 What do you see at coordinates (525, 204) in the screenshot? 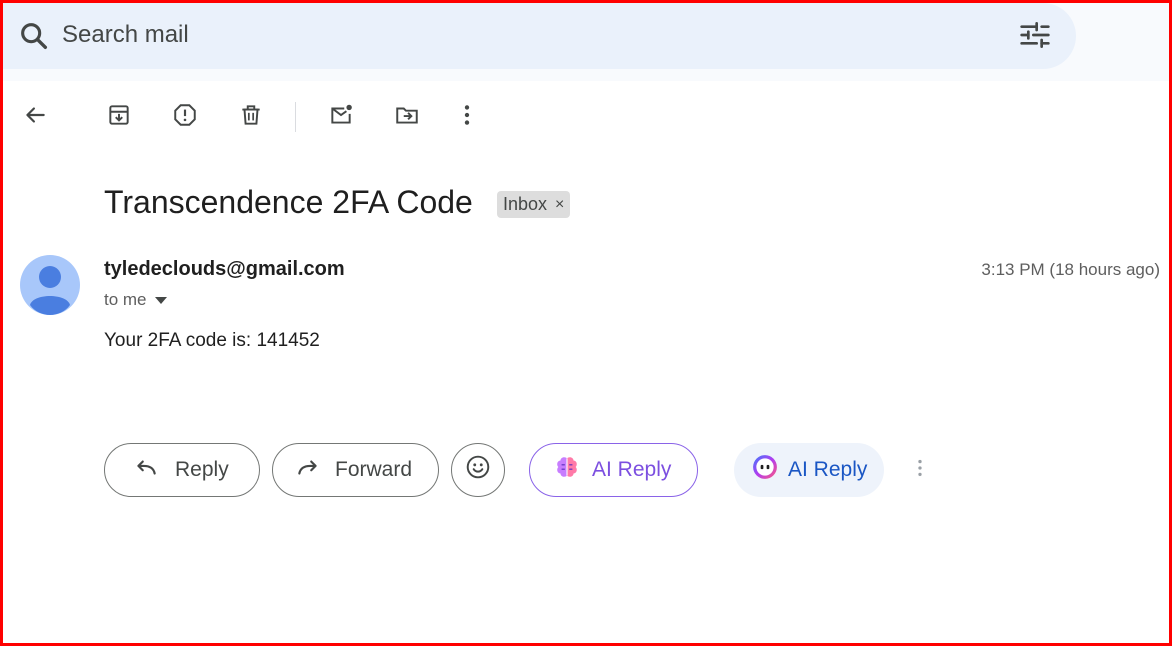
I see `label-text: Inbox` at bounding box center [525, 204].